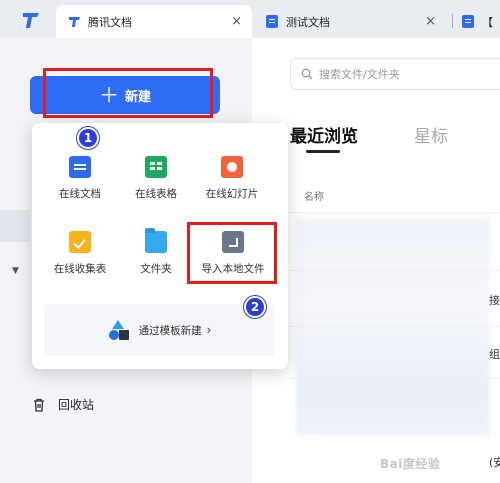  Describe the element at coordinates (15, 271) in the screenshot. I see `expand-caret-icon: ▼` at that location.